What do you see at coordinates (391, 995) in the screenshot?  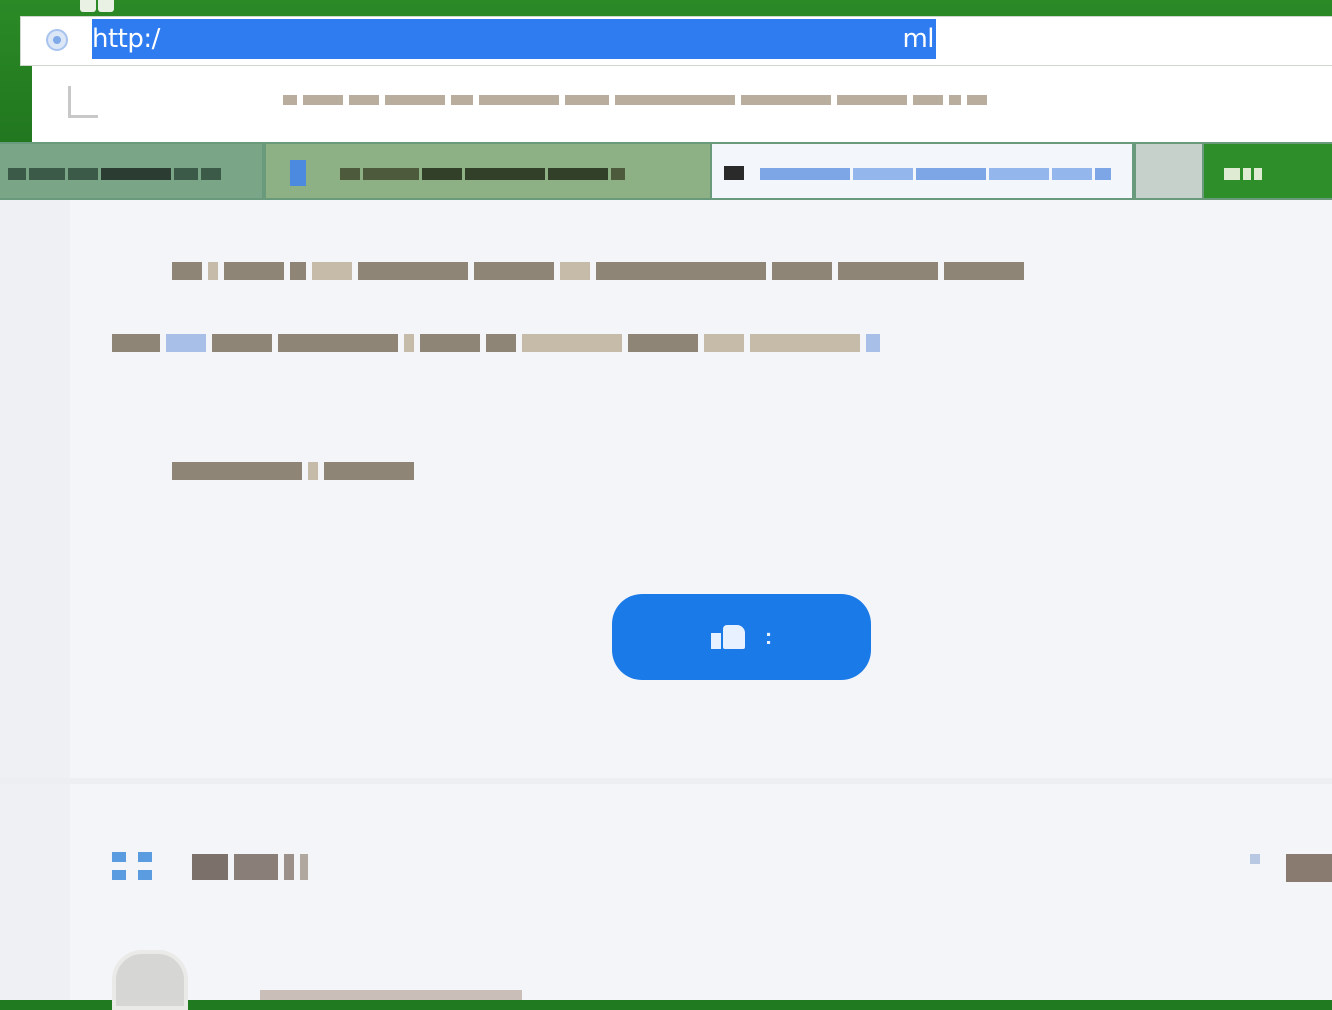 I see `comment-preview-text` at bounding box center [391, 995].